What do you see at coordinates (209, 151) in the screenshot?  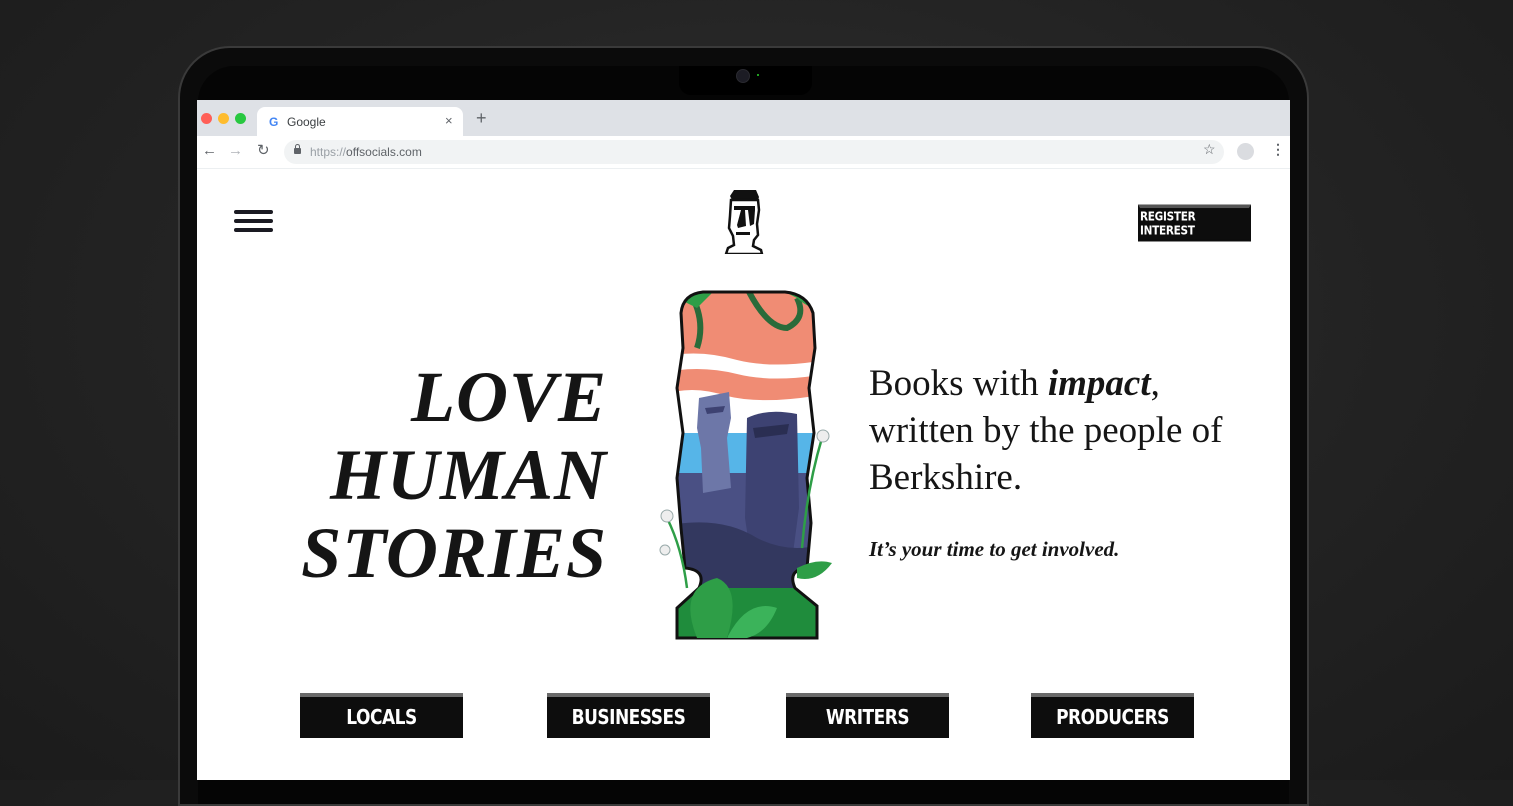 I see `back-arrow-icon: ←` at bounding box center [209, 151].